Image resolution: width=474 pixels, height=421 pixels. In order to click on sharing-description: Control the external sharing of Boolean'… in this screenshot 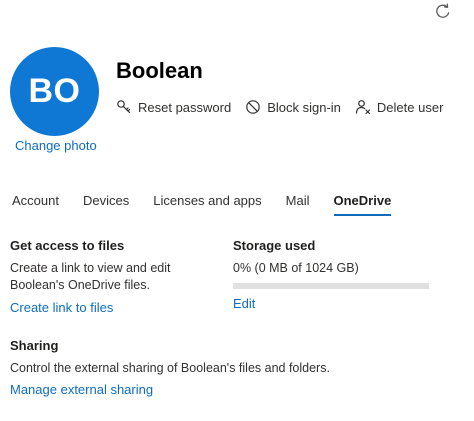, I will do `click(170, 368)`.